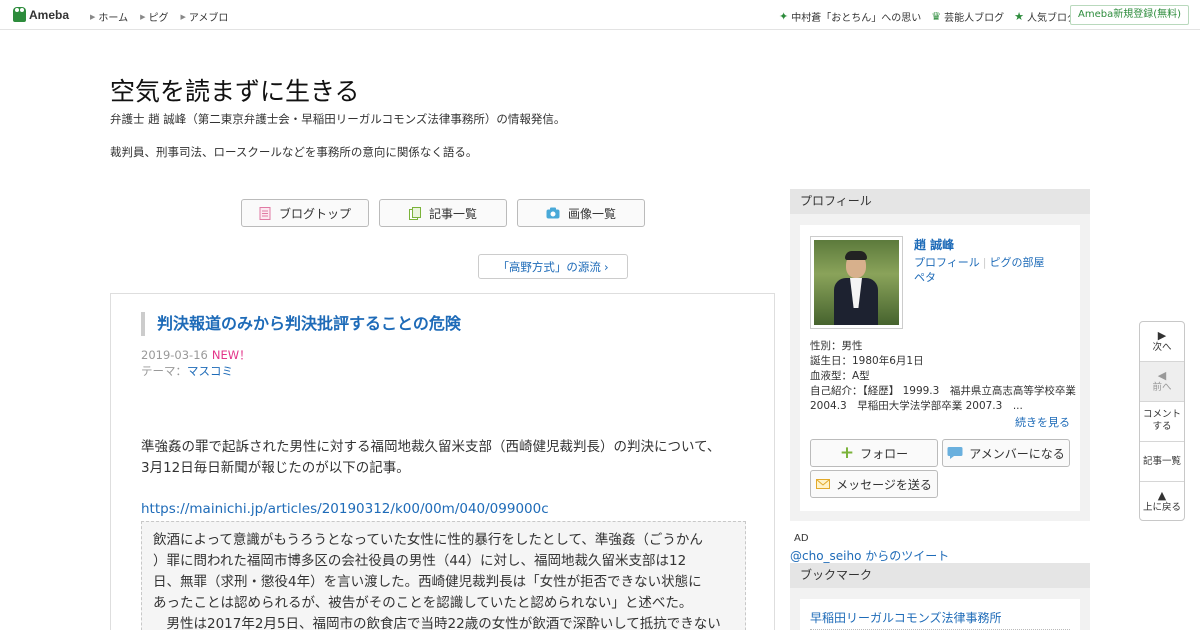 The height and width of the screenshot is (630, 1200). What do you see at coordinates (884, 453) in the screenshot?
I see `follow-label: フォロー` at bounding box center [884, 453].